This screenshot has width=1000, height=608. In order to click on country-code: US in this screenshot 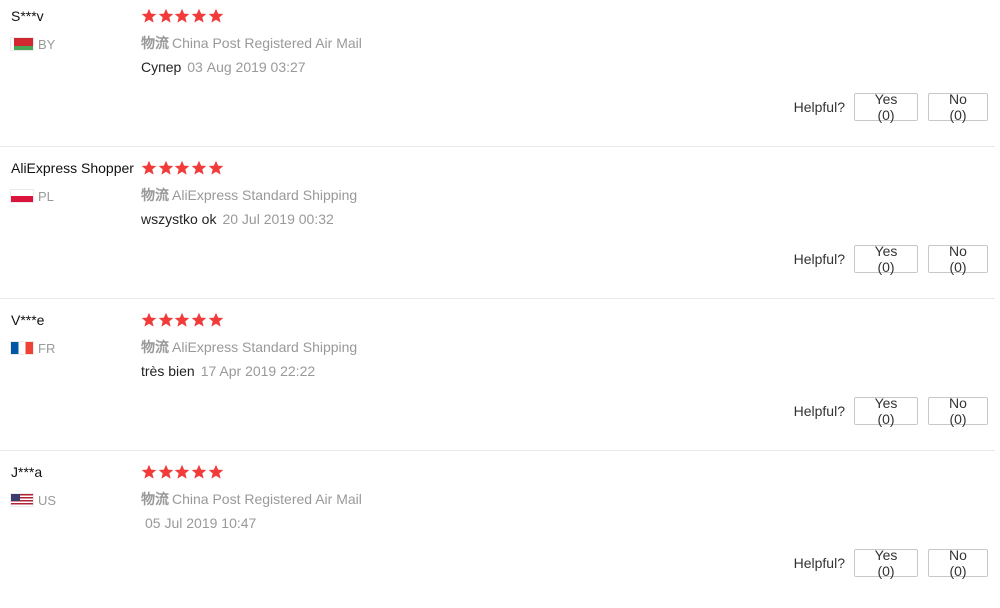, I will do `click(47, 500)`.